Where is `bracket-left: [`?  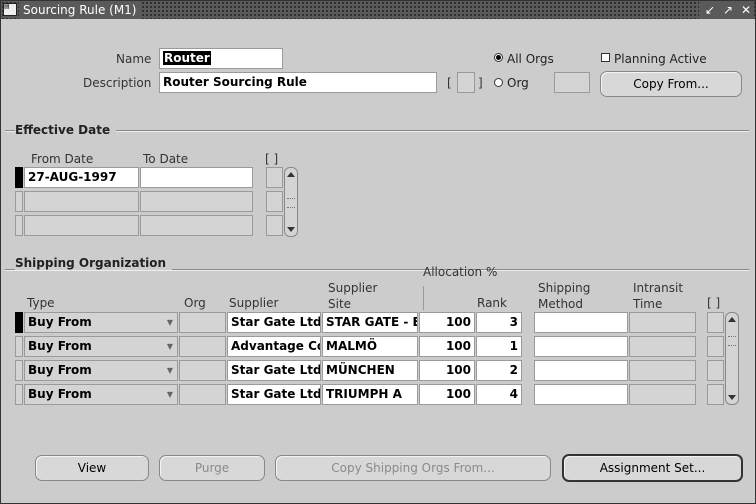
bracket-left: [ is located at coordinates (449, 83).